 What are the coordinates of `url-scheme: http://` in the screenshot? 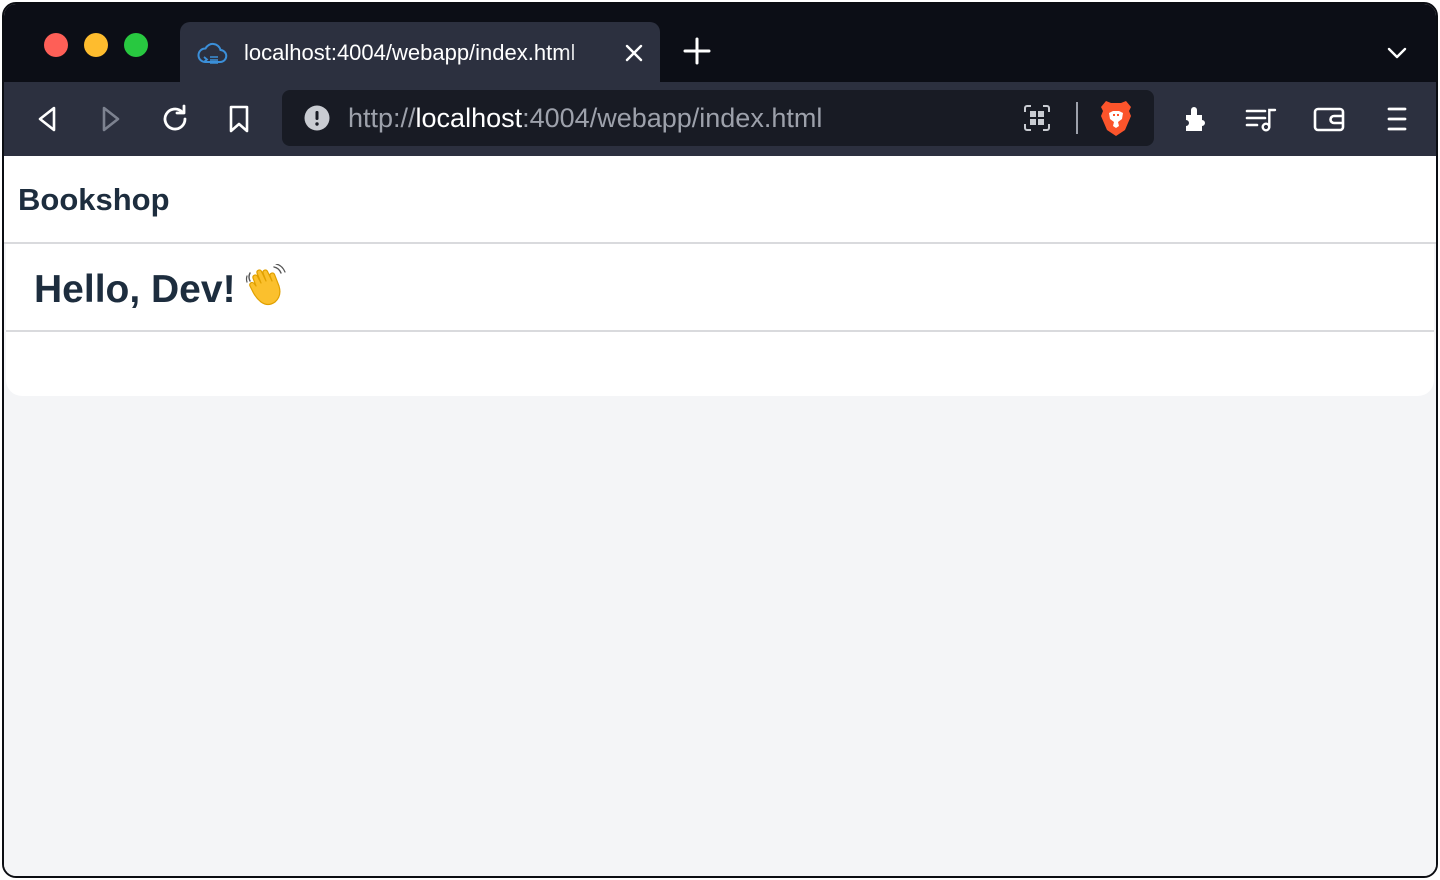 It's located at (382, 118).